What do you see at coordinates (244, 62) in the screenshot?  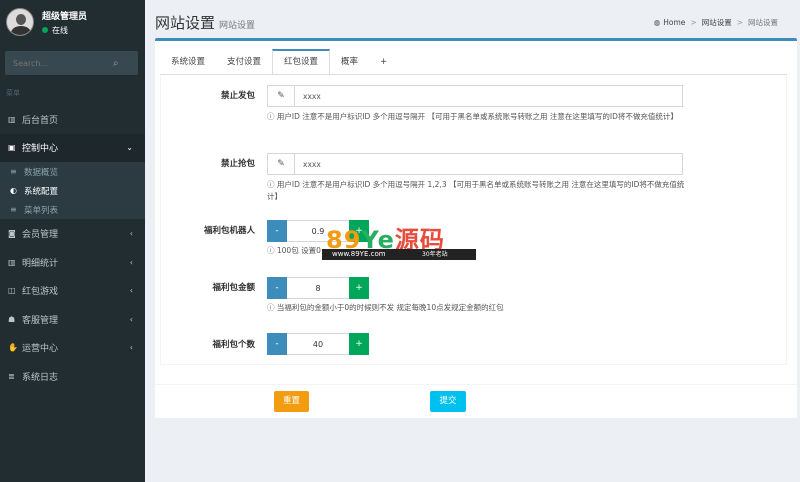 I see `tab-payment-settings: 支付设置` at bounding box center [244, 62].